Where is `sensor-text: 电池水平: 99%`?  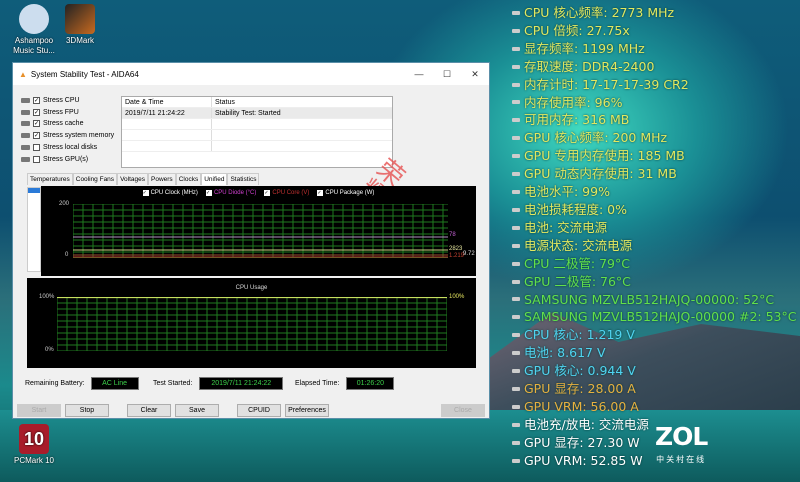
sensor-text: 电池水平: 99% is located at coordinates (567, 192).